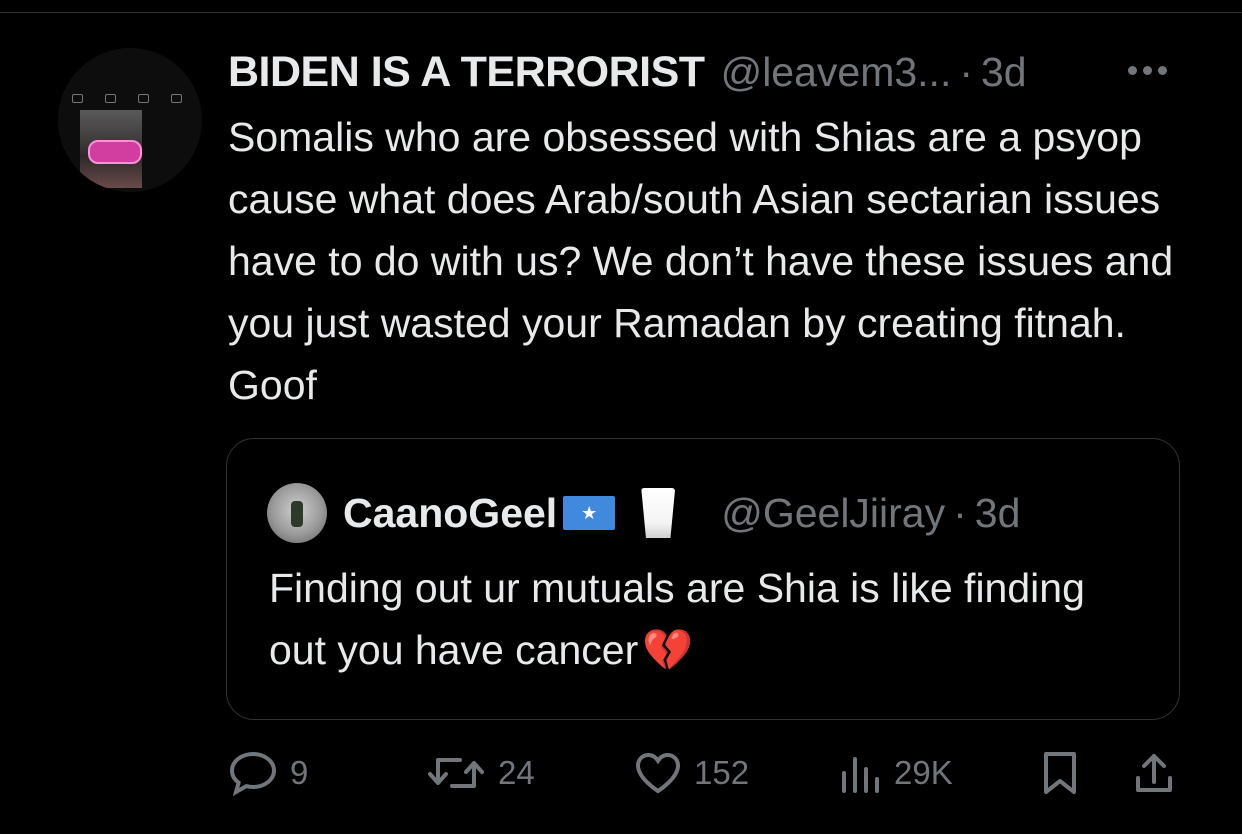 The width and height of the screenshot is (1242, 834). Describe the element at coordinates (1155, 70) in the screenshot. I see `more-icon` at that location.